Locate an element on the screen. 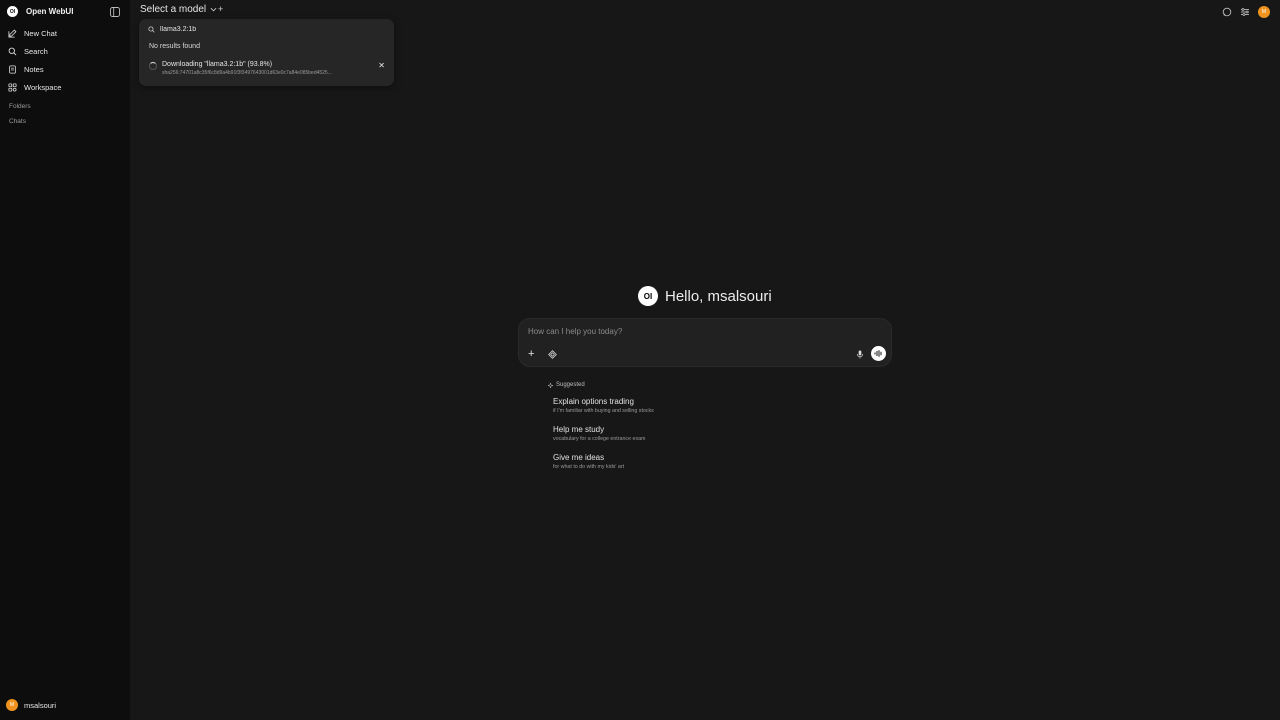 The image size is (1280, 720). sparkle-icon is located at coordinates (550, 385).